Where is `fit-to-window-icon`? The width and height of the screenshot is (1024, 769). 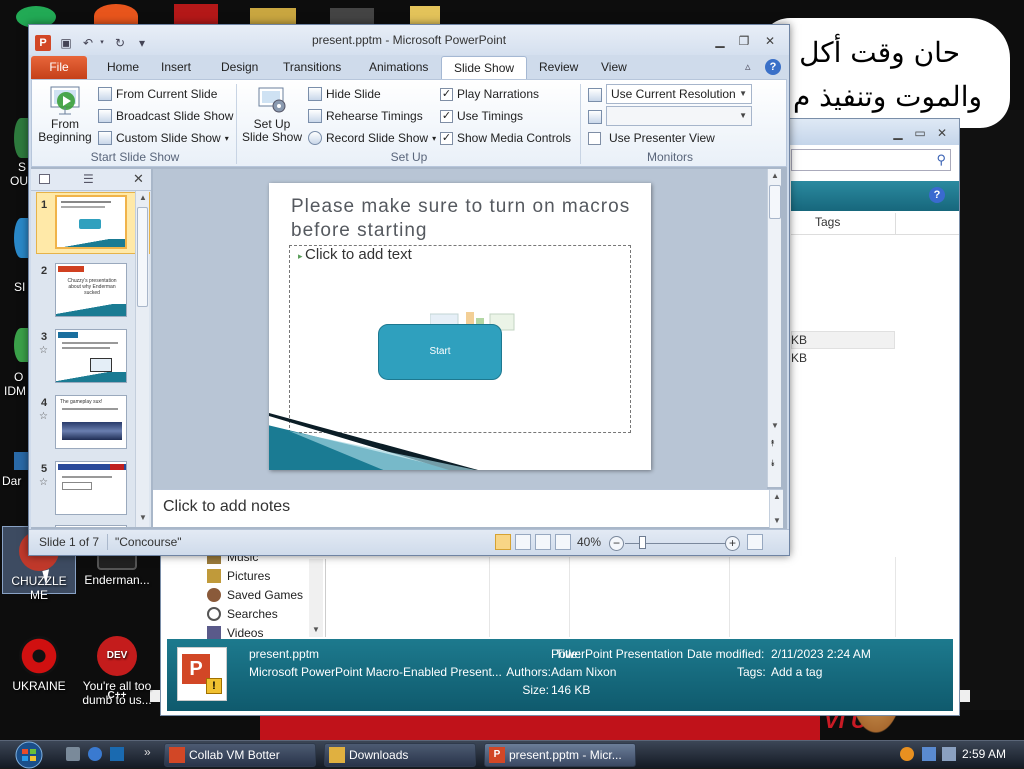
fit-to-window-icon is located at coordinates (755, 542).